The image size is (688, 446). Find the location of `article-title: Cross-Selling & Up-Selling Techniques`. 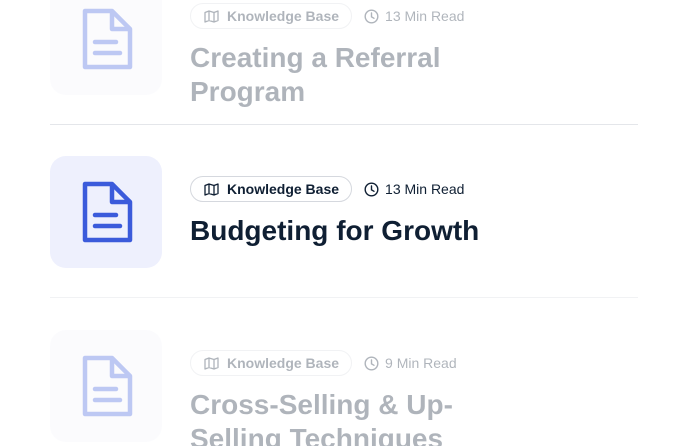

article-title: Cross-Selling & Up-Selling Techniques is located at coordinates (360, 417).